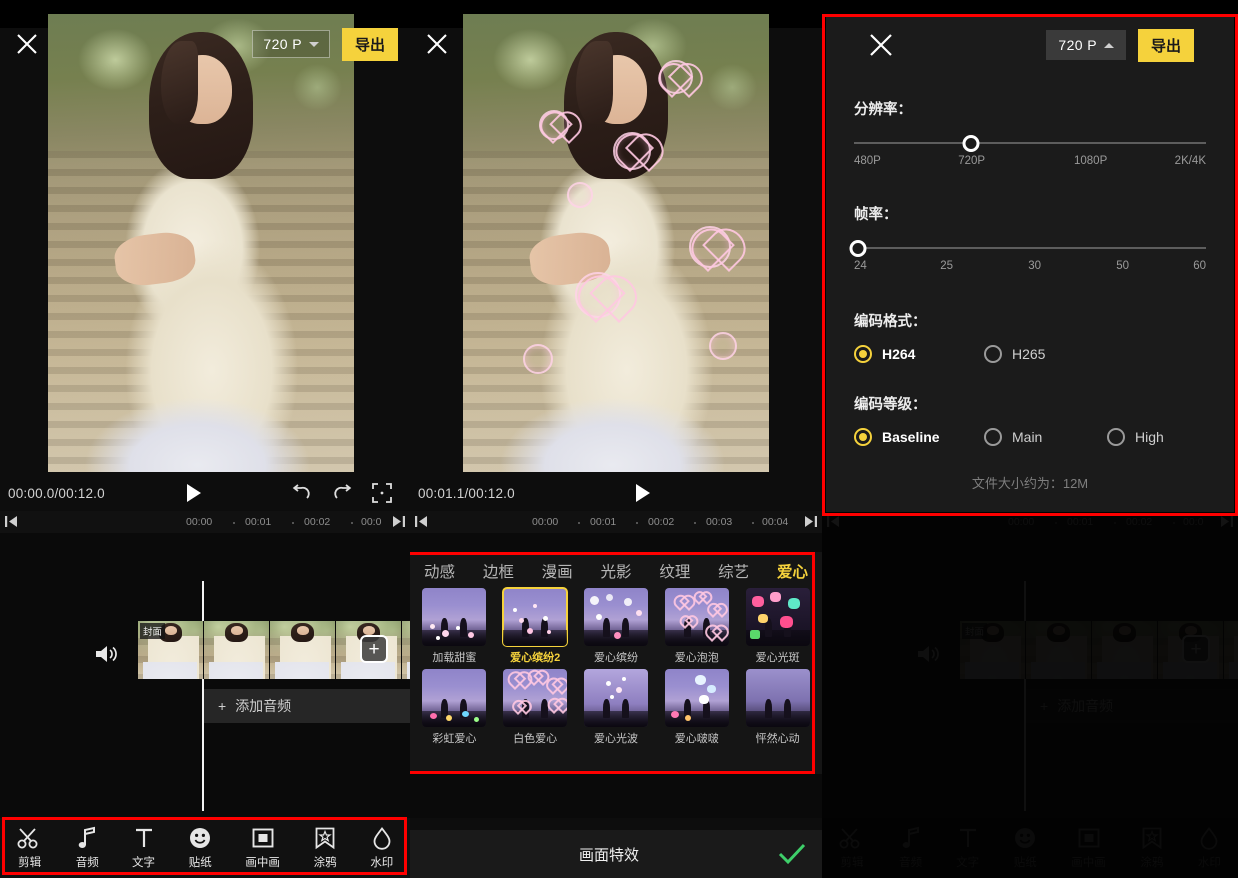 The width and height of the screenshot is (1238, 878). Describe the element at coordinates (608, 855) in the screenshot. I see `effects-footer-title: 画面特效` at that location.